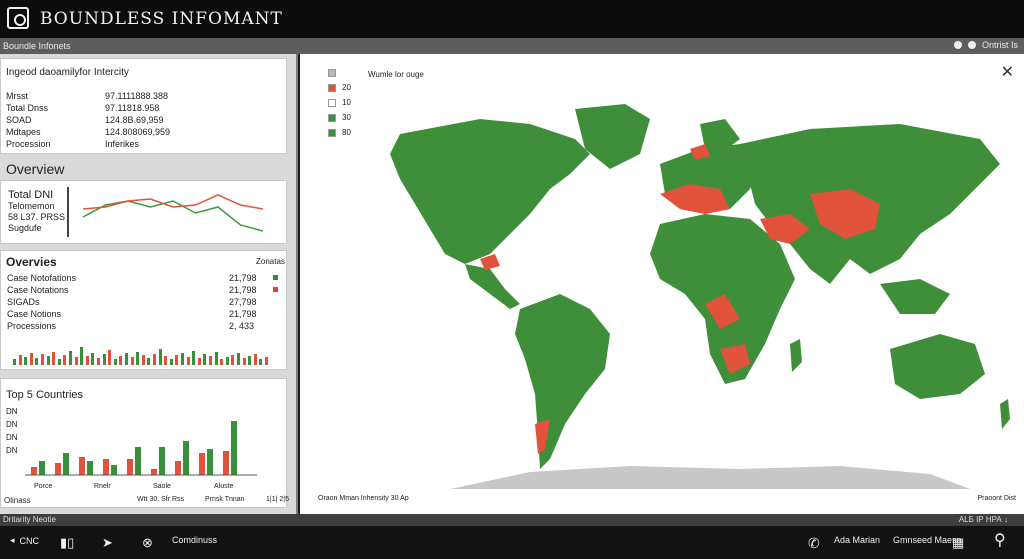 Image resolution: width=1024 pixels, height=559 pixels. What do you see at coordinates (67, 543) in the screenshot?
I see `document-icon: ▮▯` at bounding box center [67, 543].